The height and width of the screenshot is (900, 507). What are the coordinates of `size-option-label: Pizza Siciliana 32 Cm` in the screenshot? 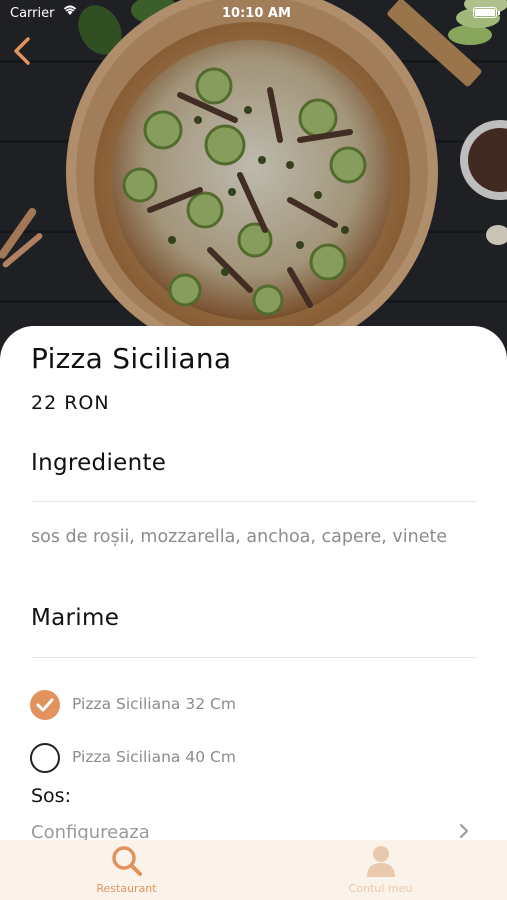 It's located at (154, 704).